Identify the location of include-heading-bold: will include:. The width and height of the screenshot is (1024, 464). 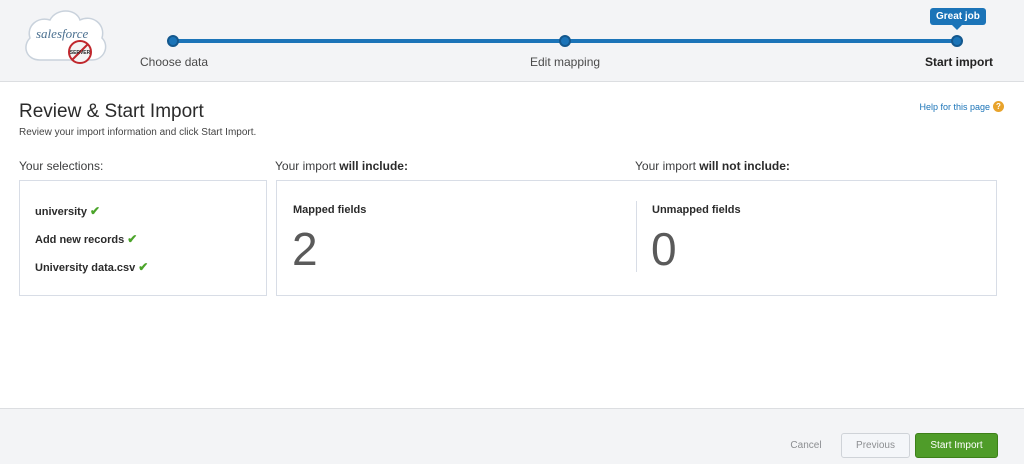
(373, 166).